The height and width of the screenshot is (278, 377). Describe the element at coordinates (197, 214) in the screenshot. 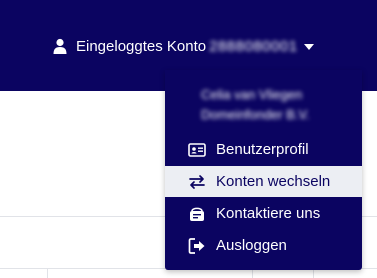

I see `contact-icon` at that location.